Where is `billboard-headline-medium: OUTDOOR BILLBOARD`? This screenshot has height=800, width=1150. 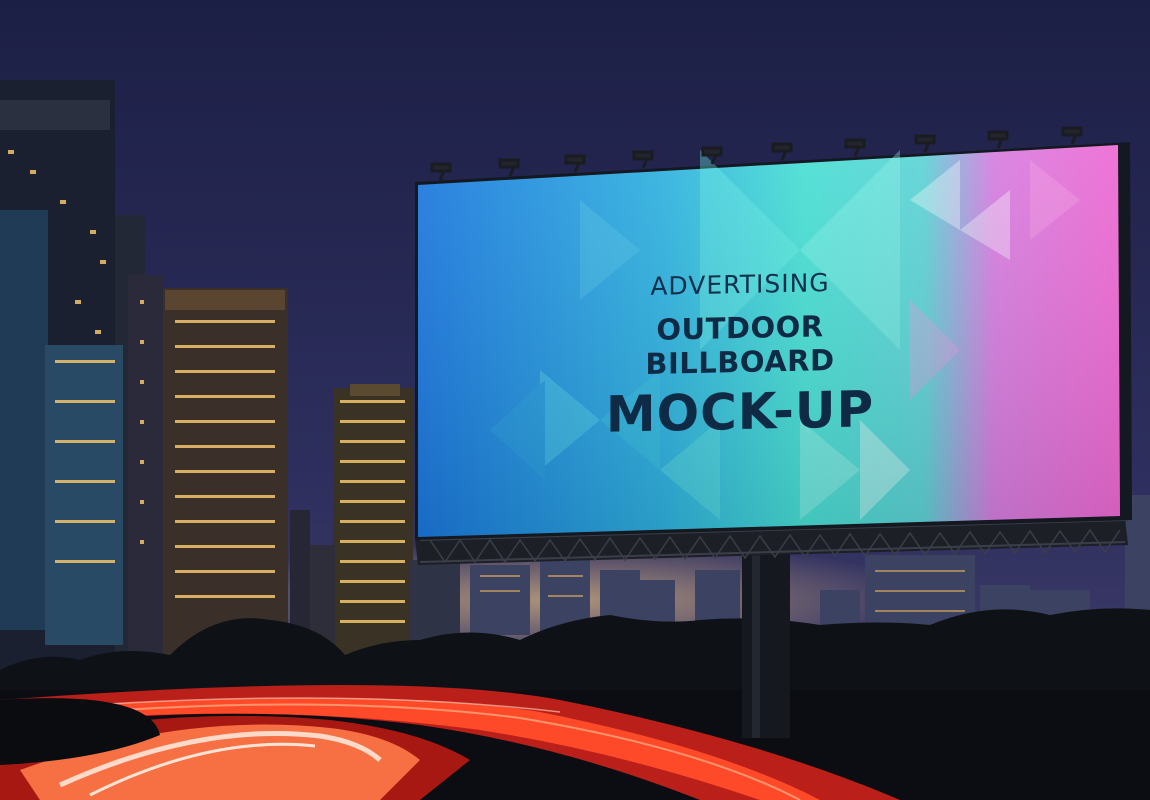 billboard-headline-medium: OUTDOOR BILLBOARD is located at coordinates (740, 345).